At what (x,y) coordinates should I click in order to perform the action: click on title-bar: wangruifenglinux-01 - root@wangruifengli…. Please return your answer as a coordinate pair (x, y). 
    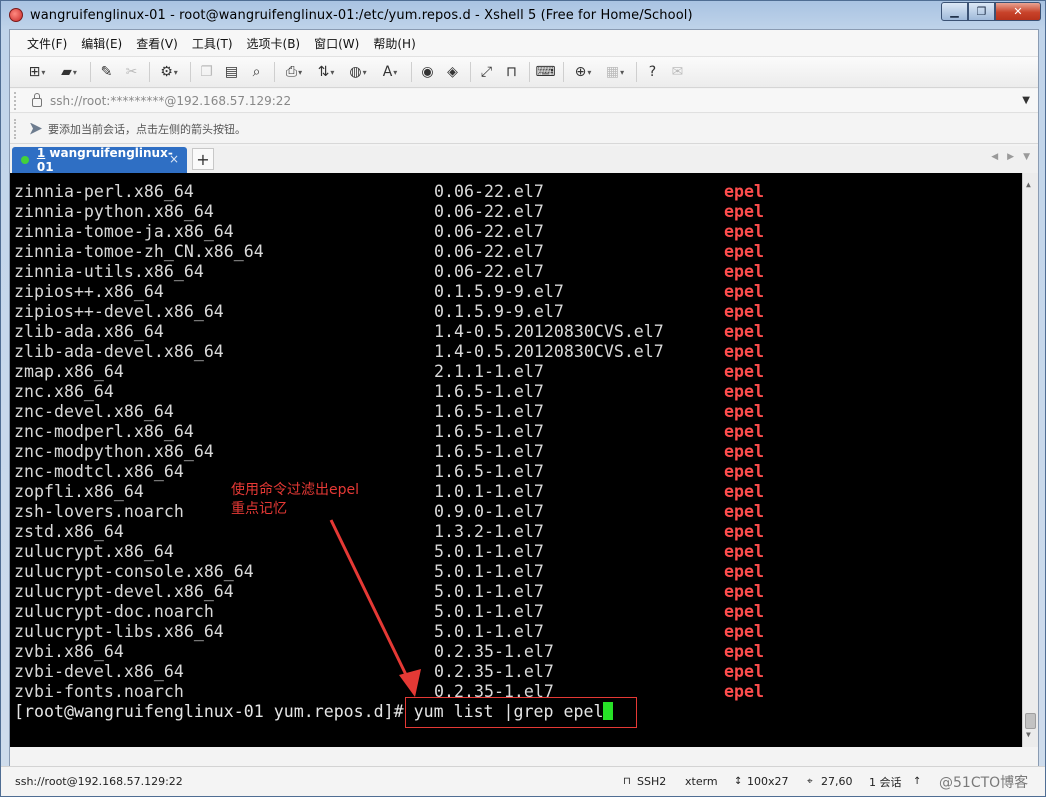
    Looking at the image, I should click on (523, 15).